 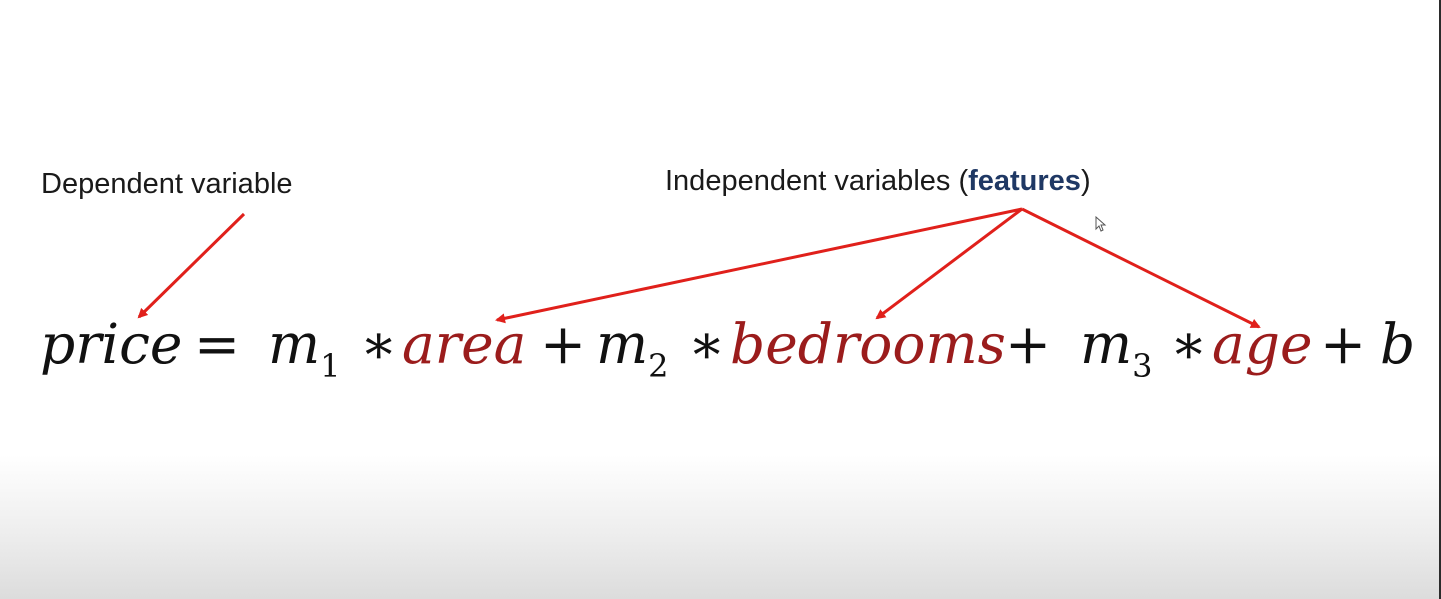 What do you see at coordinates (1262, 344) in the screenshot?
I see `feature-age: age` at bounding box center [1262, 344].